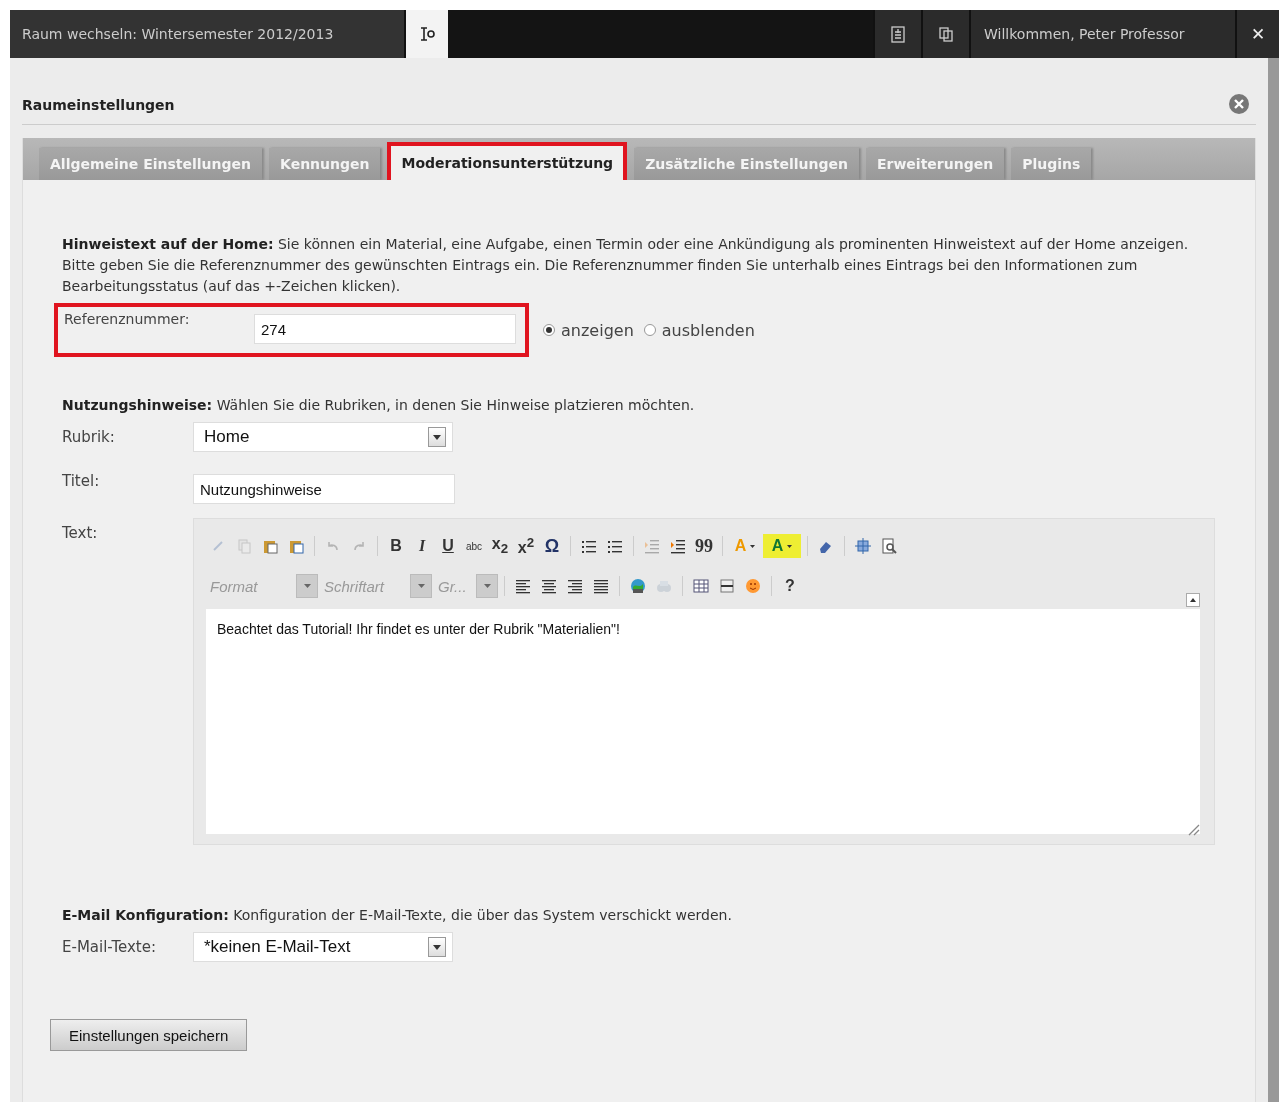 Image resolution: width=1279 pixels, height=1102 pixels. What do you see at coordinates (500, 546) in the screenshot?
I see `format-button: x$_{2}$` at bounding box center [500, 546].